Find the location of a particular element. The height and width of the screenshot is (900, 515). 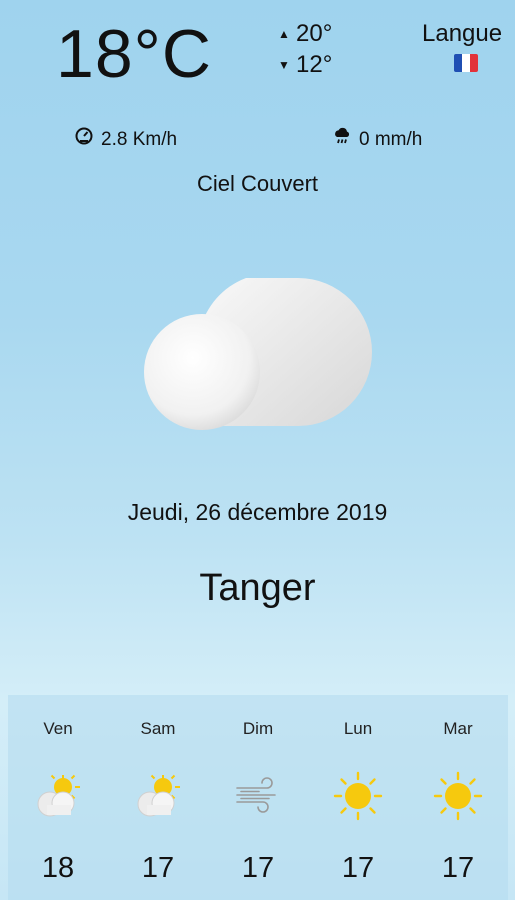

max-temperature-value: 20° is located at coordinates (314, 33).